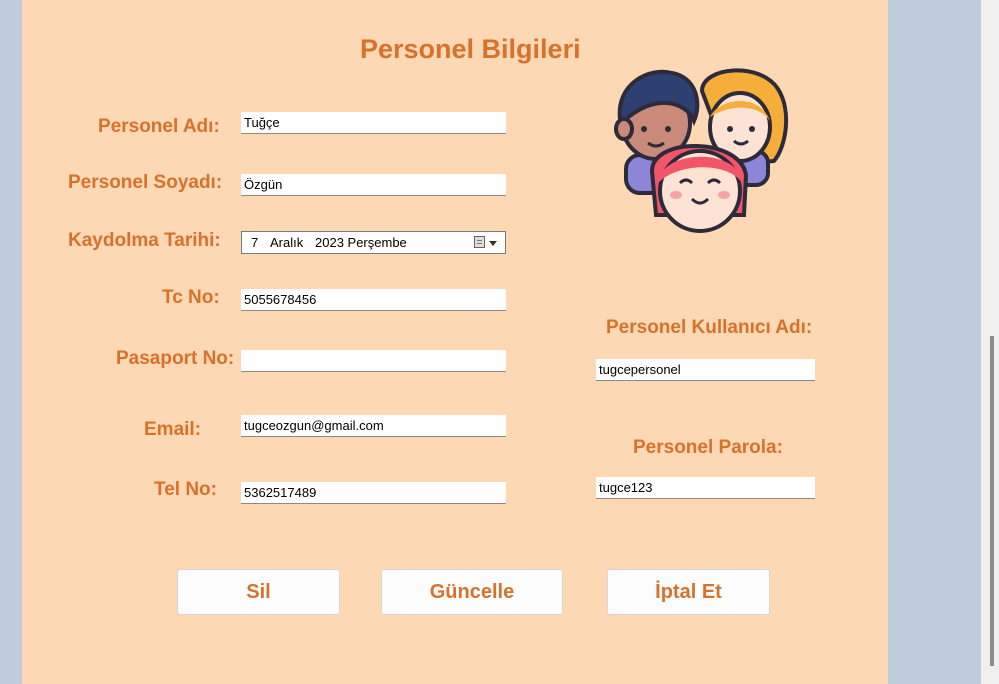 This screenshot has height=684, width=999. I want to click on calendar-icon, so click(479, 242).